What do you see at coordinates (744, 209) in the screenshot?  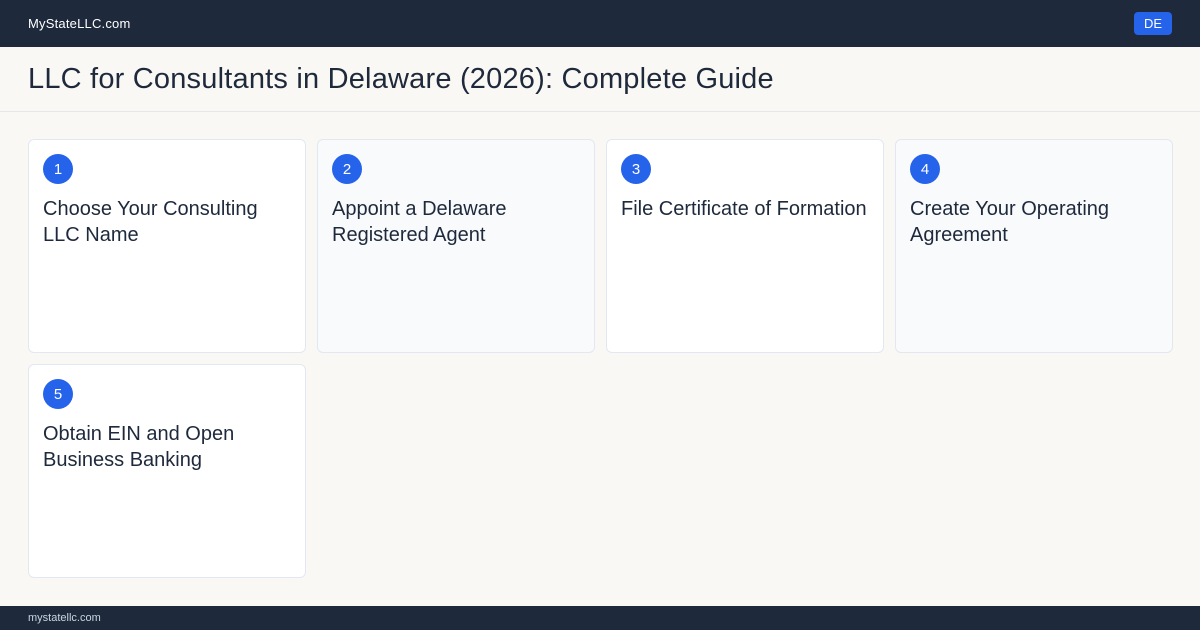 I see `step-title: File Certificate of Formation` at bounding box center [744, 209].